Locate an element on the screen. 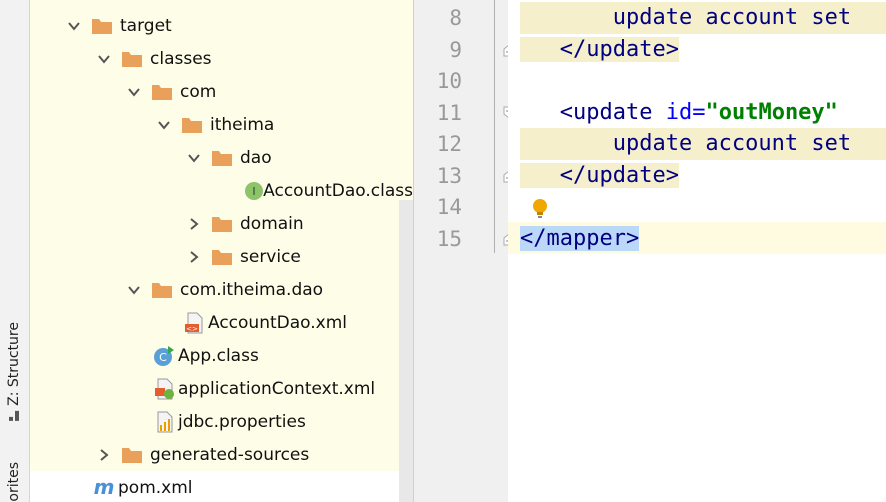 This screenshot has height=502, width=886. xml-file-icon: <> is located at coordinates (194, 323).